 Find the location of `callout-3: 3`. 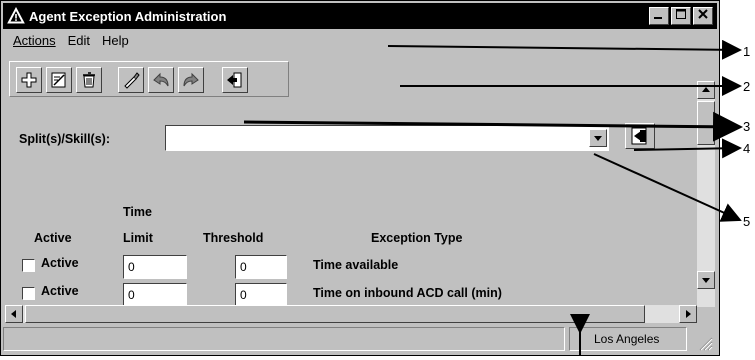

callout-3: 3 is located at coordinates (747, 126).